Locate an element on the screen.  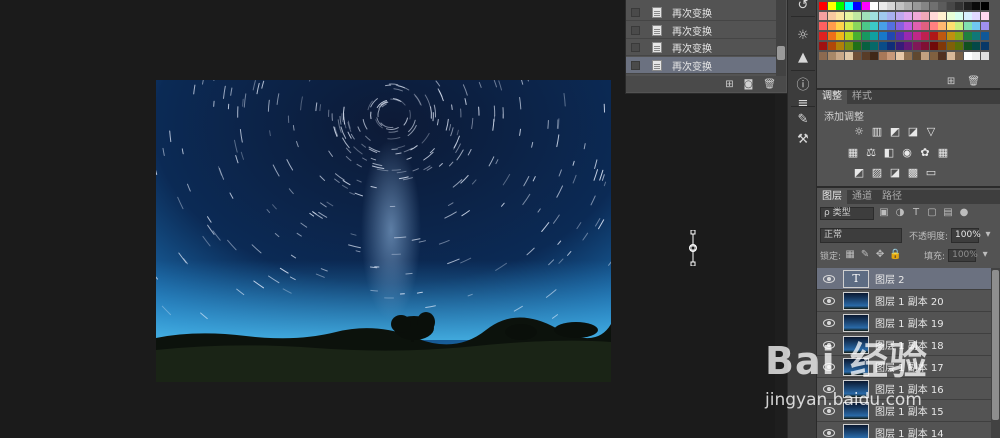
levels-icon: ▥ is located at coordinates (877, 132).